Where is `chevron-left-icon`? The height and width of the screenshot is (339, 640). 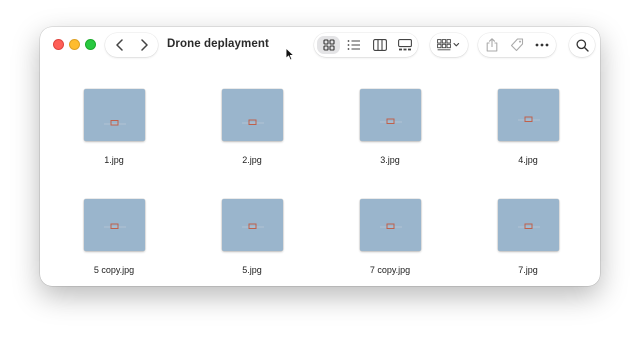 chevron-left-icon is located at coordinates (119, 45).